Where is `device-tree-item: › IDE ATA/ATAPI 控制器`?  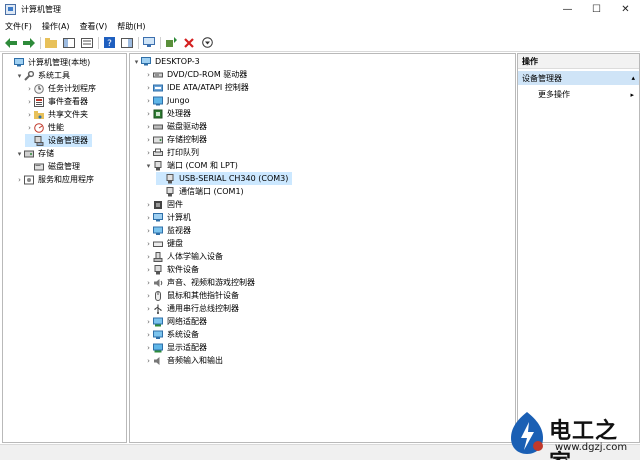 device-tree-item: › IDE ATA/ATAPI 控制器 is located at coordinates (196, 87).